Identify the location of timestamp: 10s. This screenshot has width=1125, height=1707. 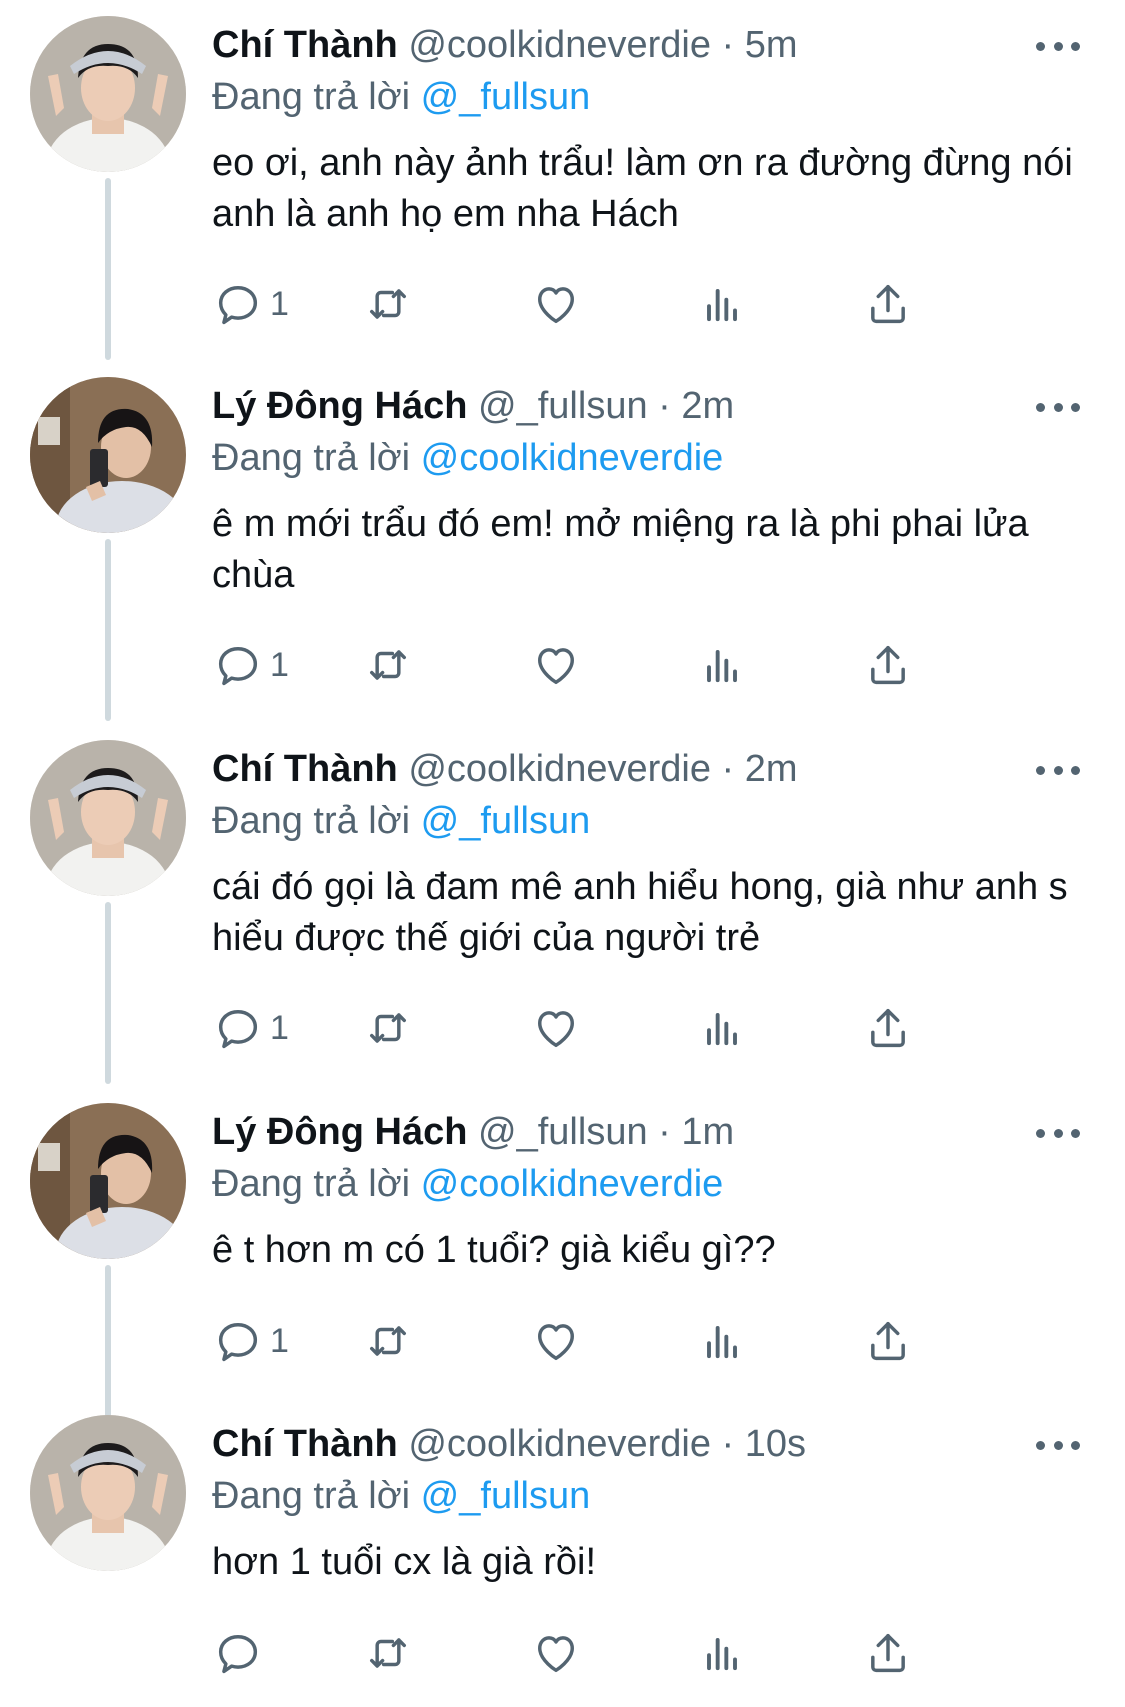
(775, 1444).